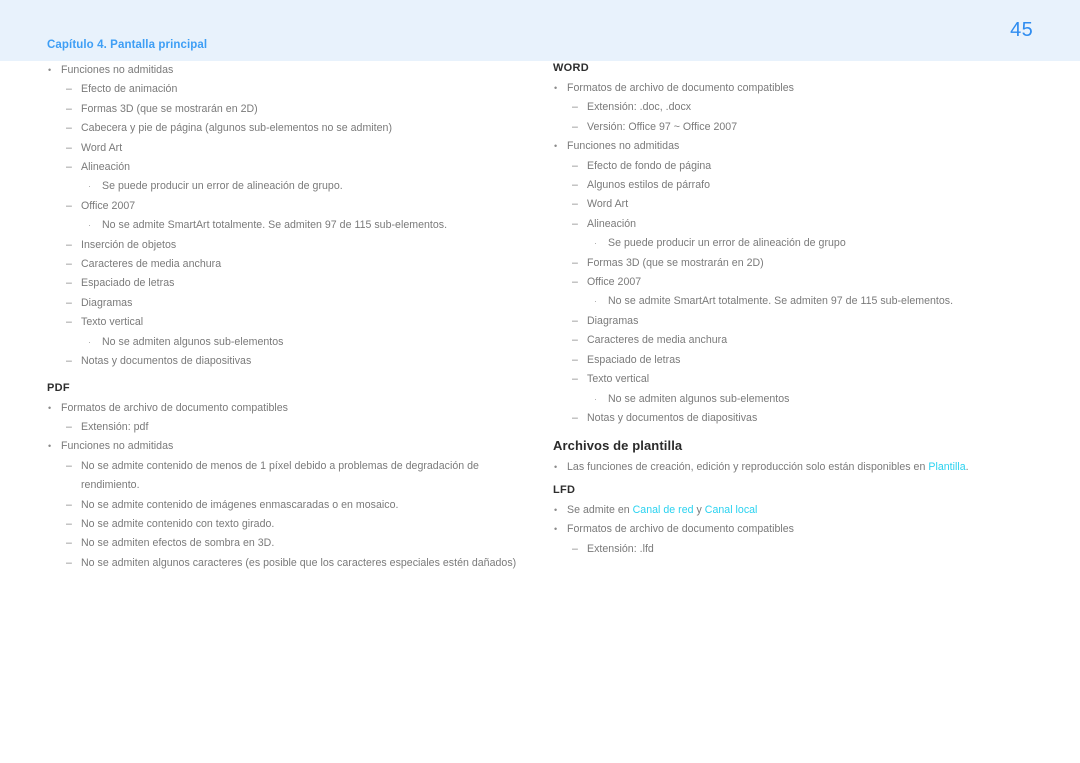 The height and width of the screenshot is (763, 1080). Describe the element at coordinates (620, 548) in the screenshot. I see `list-item-text: Extensión: .lfd` at that location.